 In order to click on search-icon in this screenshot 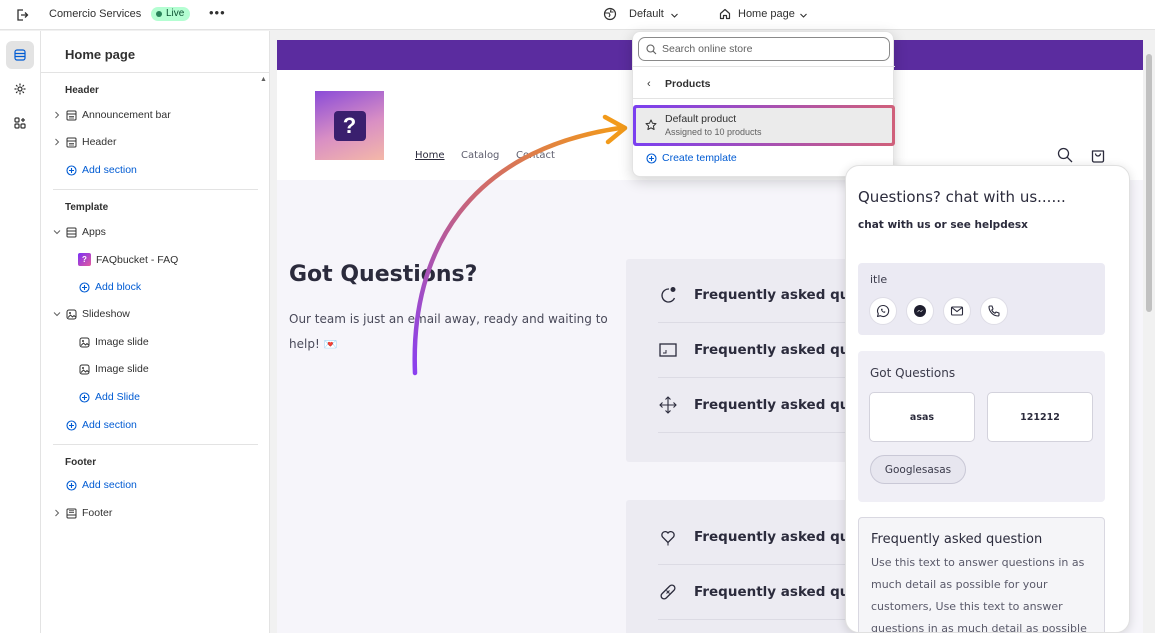, I will do `click(1065, 155)`.